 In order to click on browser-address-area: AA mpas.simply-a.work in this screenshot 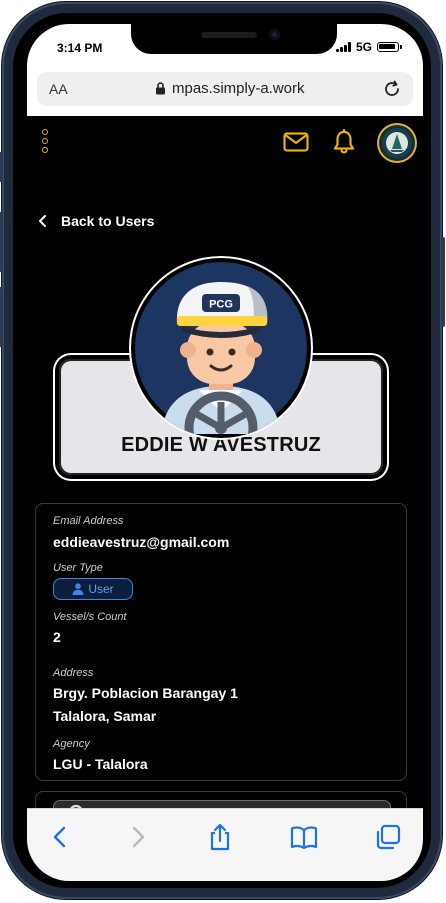, I will do `click(225, 94)`.